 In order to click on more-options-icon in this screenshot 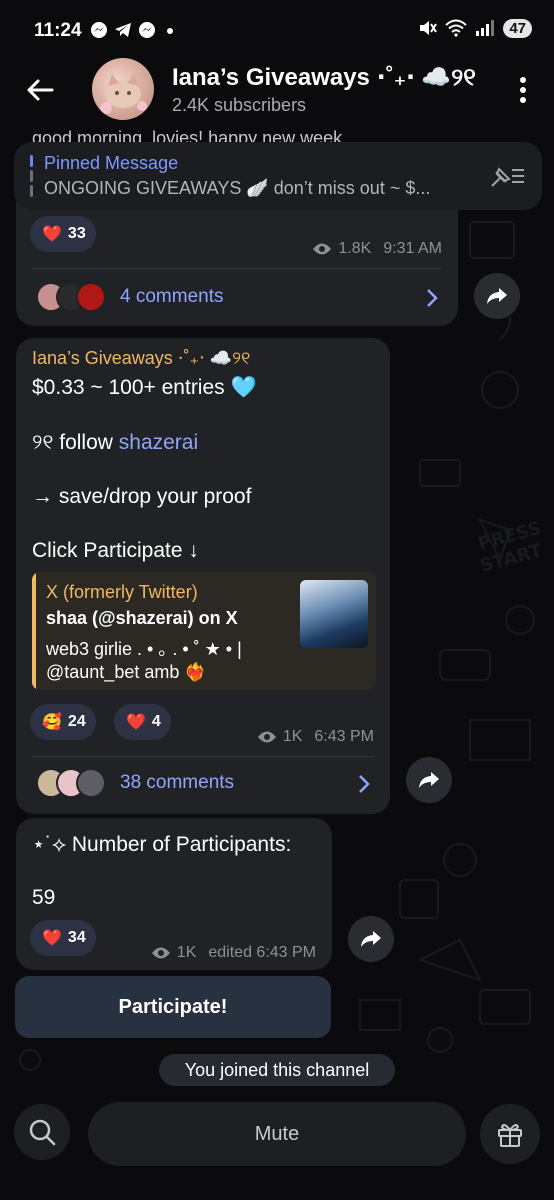, I will do `click(523, 90)`.